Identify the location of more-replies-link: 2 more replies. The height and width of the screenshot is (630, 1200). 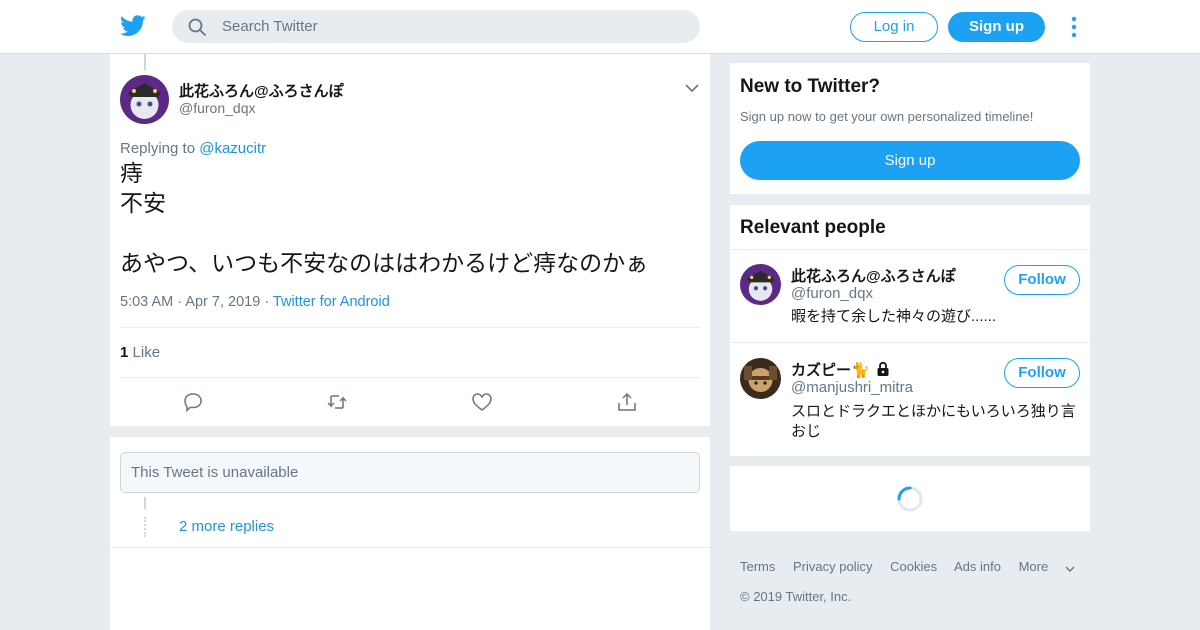
(226, 526).